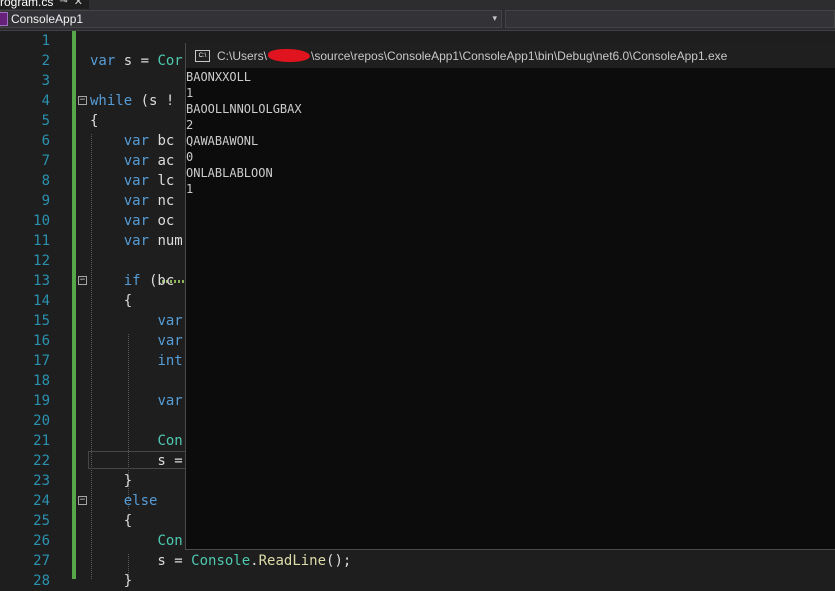 This screenshot has width=835, height=591. I want to click on tab-program-cs: rogram.cs ⊸ ✕, so click(44, 4).